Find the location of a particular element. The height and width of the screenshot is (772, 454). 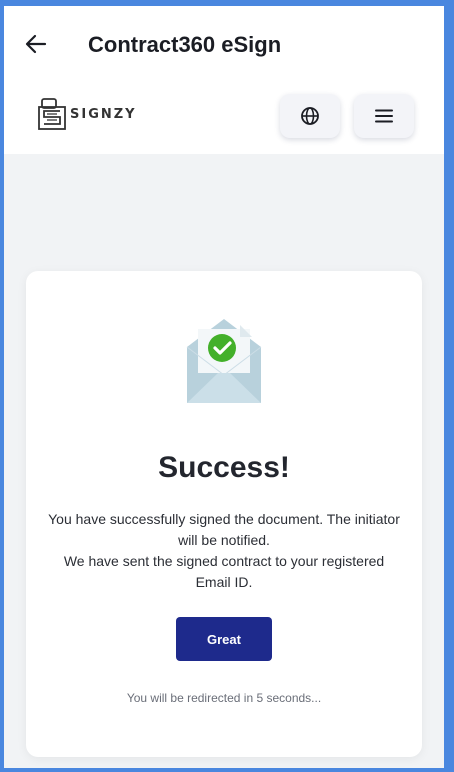

language-button is located at coordinates (310, 116).